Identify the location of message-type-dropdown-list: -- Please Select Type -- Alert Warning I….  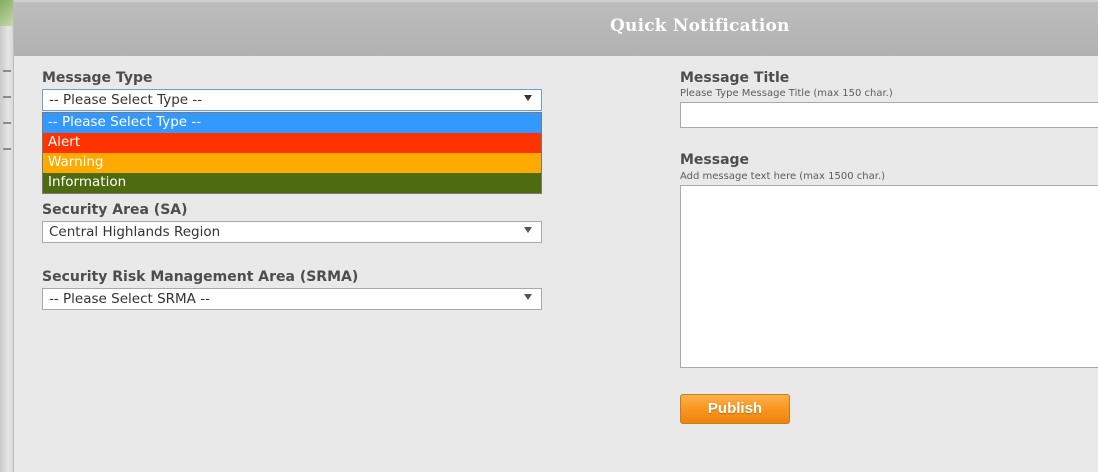
(292, 153).